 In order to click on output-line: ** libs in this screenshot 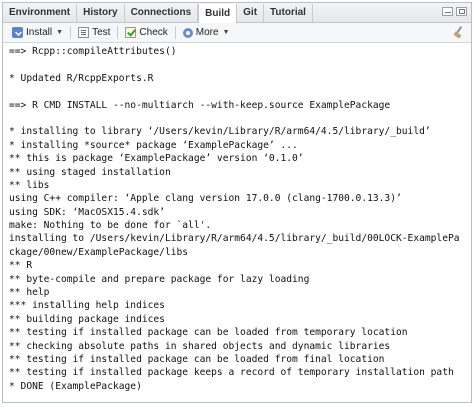, I will do `click(29, 185)`.